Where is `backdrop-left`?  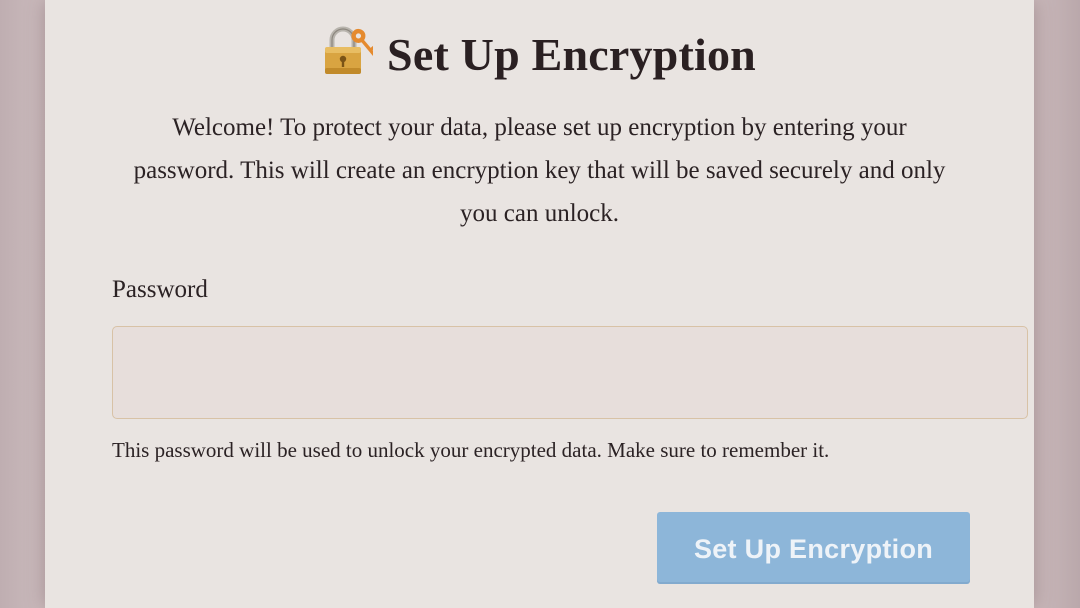
backdrop-left is located at coordinates (23, 304).